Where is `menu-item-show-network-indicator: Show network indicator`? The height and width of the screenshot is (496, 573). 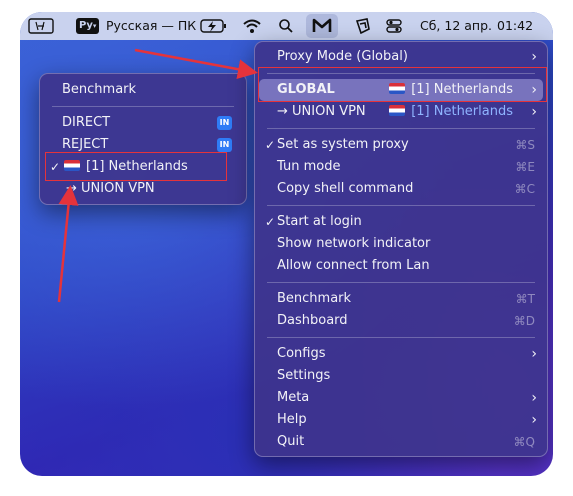 menu-item-show-network-indicator: Show network indicator is located at coordinates (401, 244).